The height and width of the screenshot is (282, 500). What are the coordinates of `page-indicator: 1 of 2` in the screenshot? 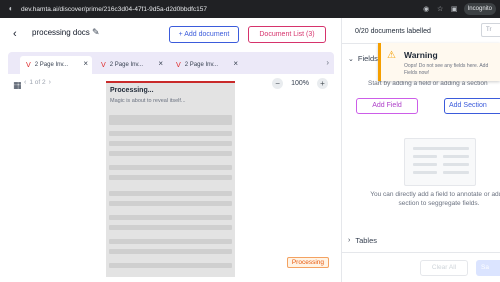 It's located at (37, 82).